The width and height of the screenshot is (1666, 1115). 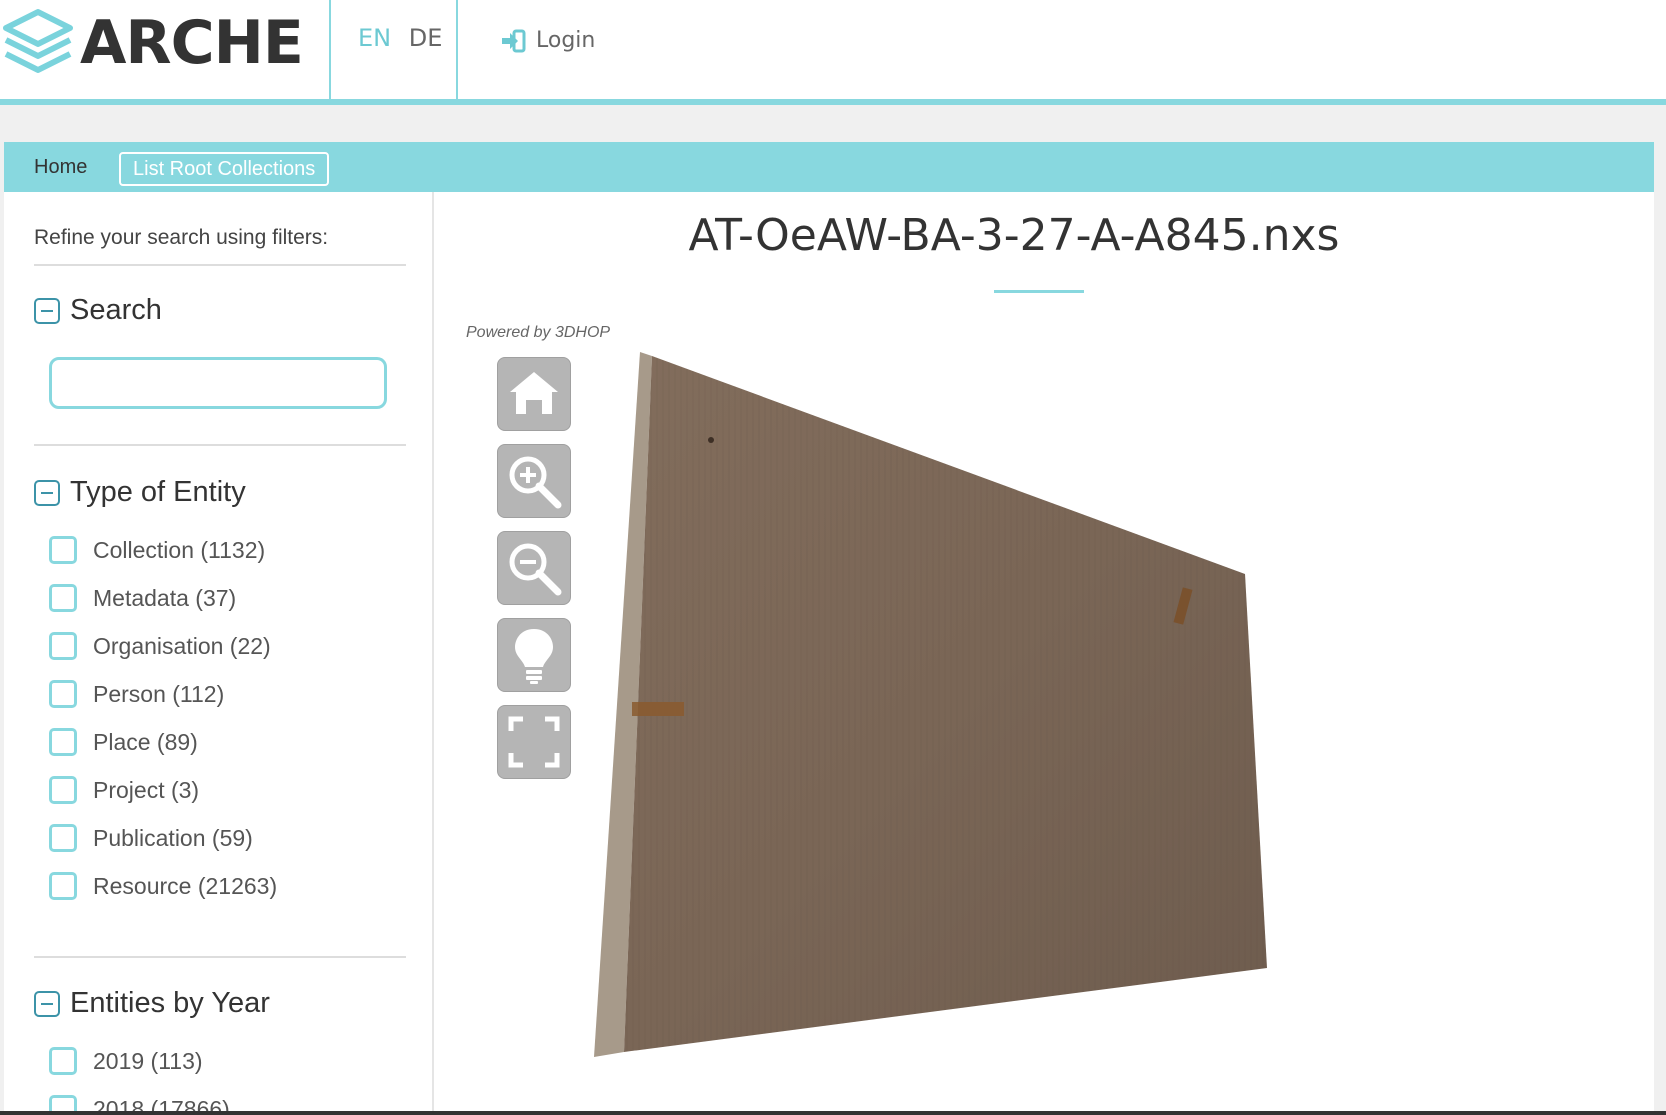 What do you see at coordinates (400, 38) in the screenshot?
I see `language-switcher: EN DE` at bounding box center [400, 38].